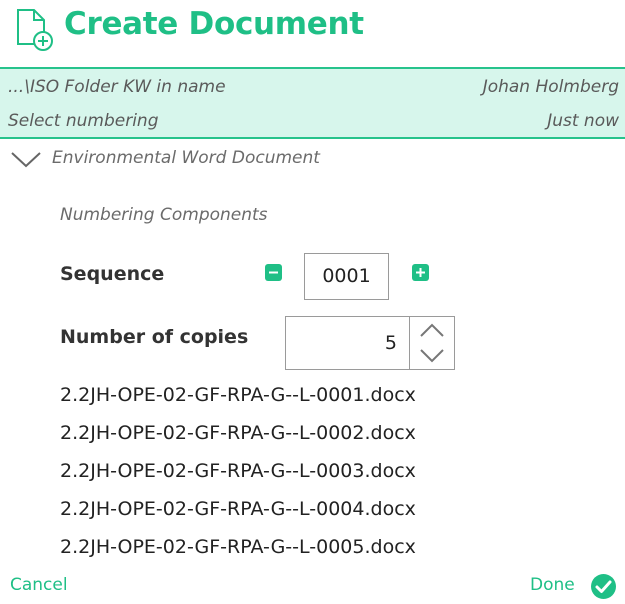  Describe the element at coordinates (347, 343) in the screenshot. I see `copies-input: 5` at that location.